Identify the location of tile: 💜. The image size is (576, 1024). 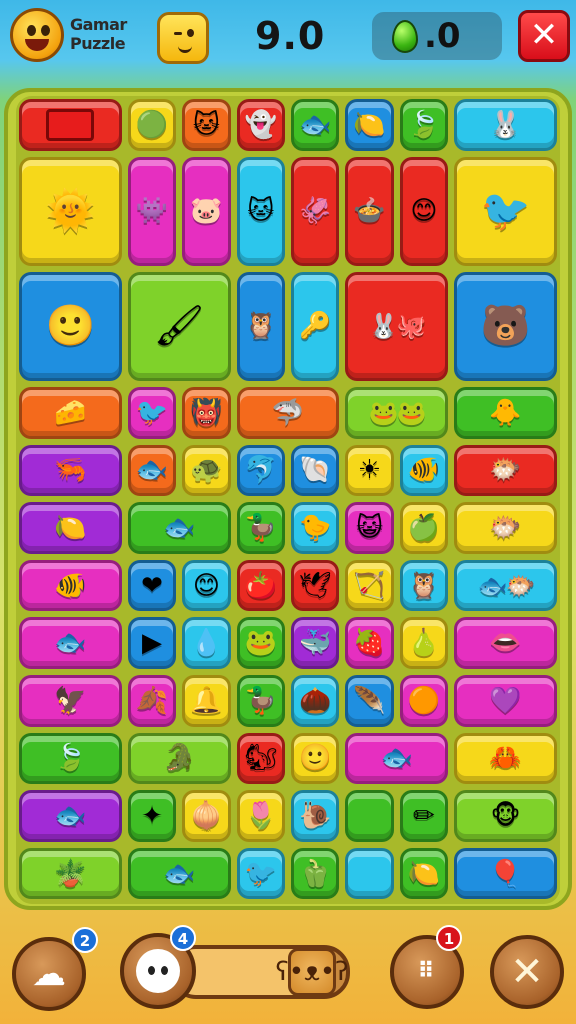
(505, 701).